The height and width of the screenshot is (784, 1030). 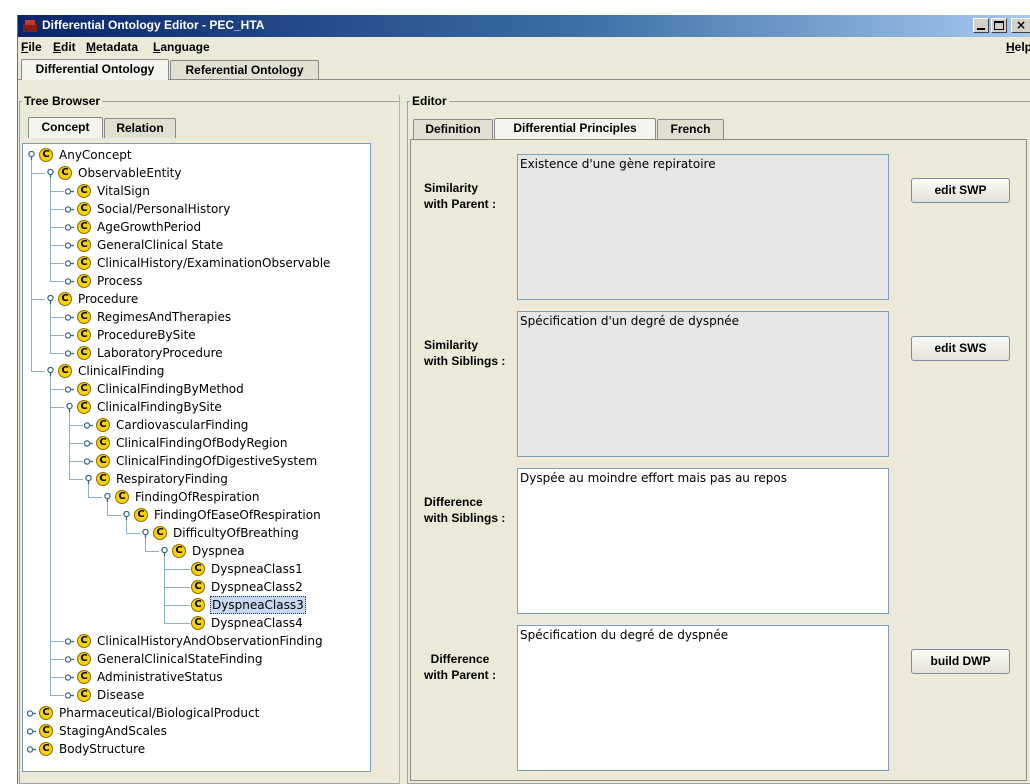 What do you see at coordinates (960, 348) in the screenshot?
I see `edit-sws-button: edit SWS` at bounding box center [960, 348].